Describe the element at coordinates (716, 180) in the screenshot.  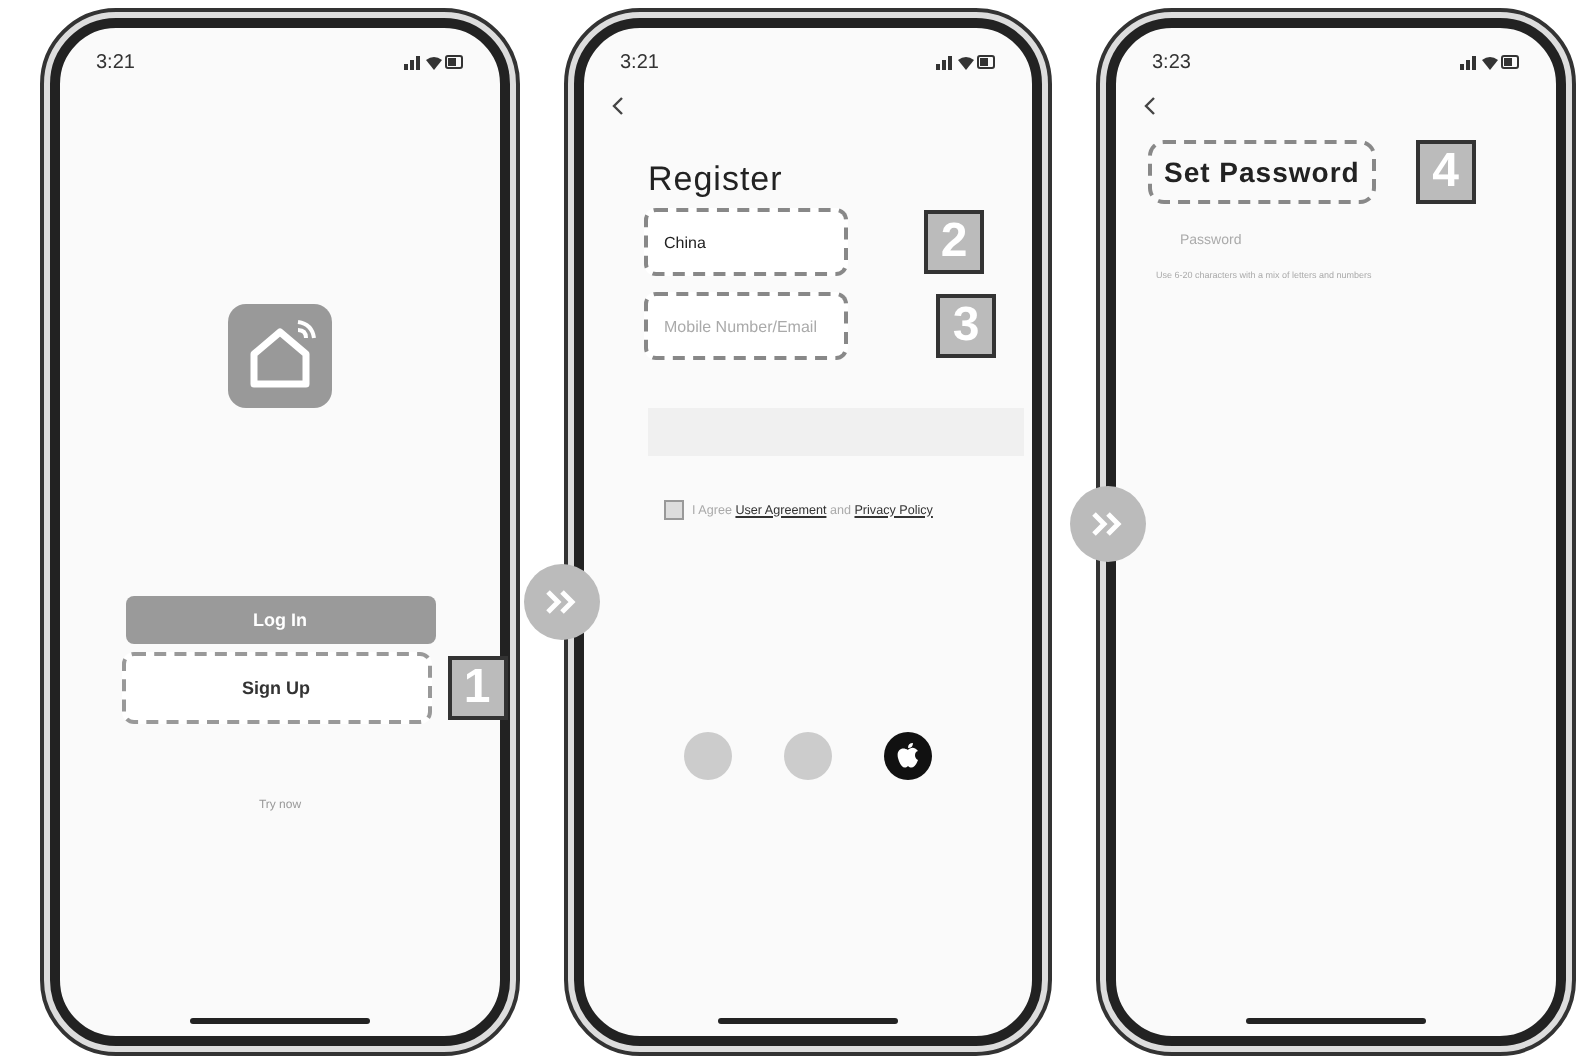
I see `screen-title: Register` at that location.